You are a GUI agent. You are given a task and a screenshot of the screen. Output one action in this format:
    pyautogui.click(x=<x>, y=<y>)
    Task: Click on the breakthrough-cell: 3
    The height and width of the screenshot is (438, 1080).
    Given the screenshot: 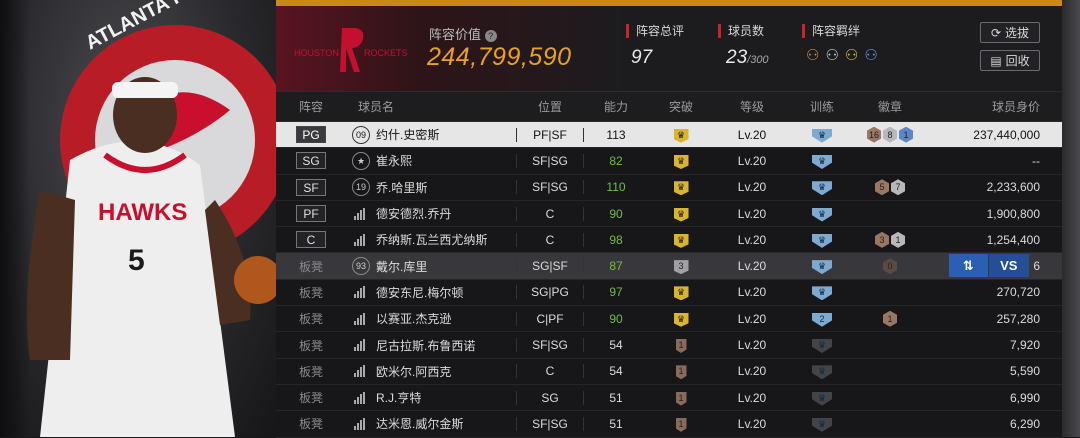 What is the action you would take?
    pyautogui.click(x=681, y=266)
    